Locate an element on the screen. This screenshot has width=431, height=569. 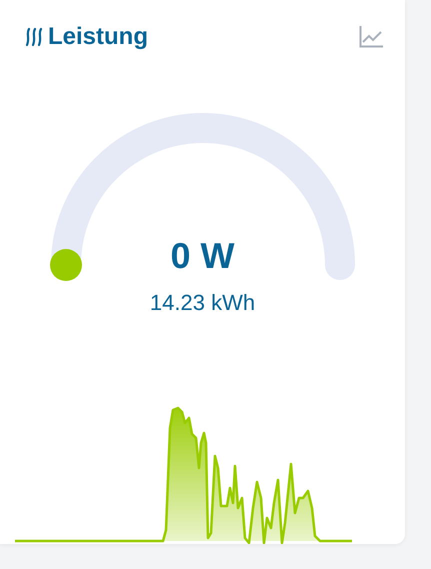
chart-icon is located at coordinates (371, 37).